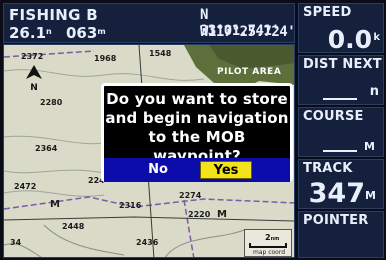 This screenshot has height=260, width=386. I want to click on track-field: TRACK 347 M, so click(341, 184).